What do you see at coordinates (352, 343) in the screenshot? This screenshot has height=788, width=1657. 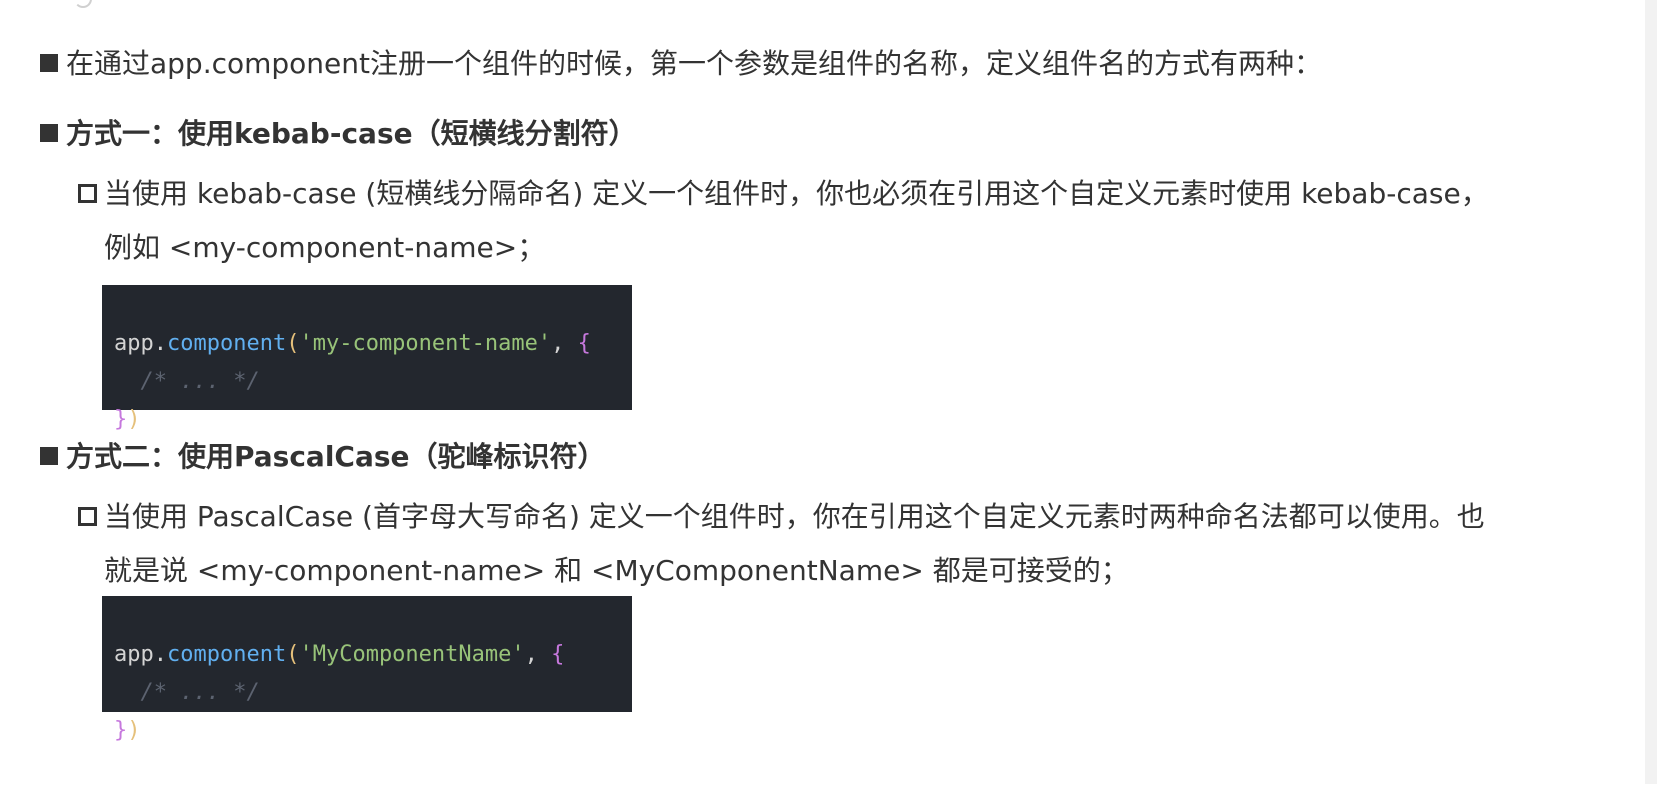 I see `code-line-1: app.component('my-component-name', {` at bounding box center [352, 343].